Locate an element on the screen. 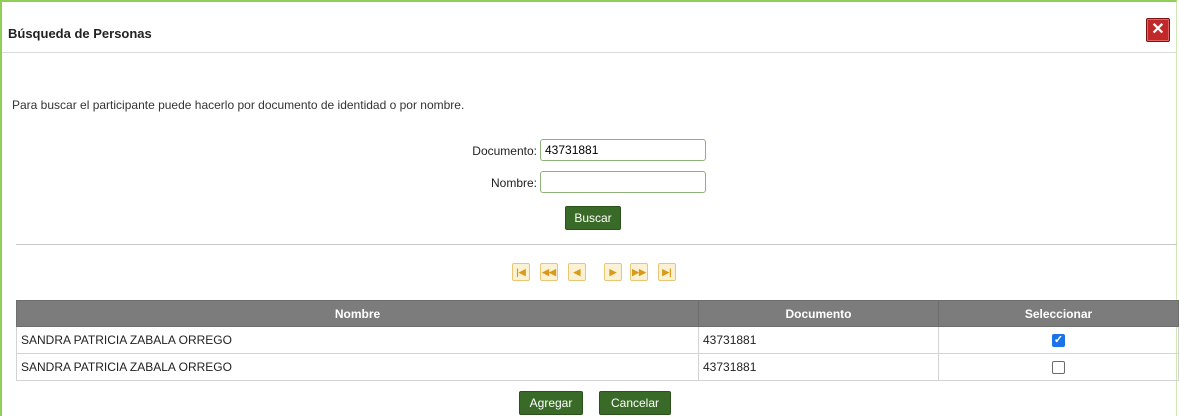 This screenshot has width=1179, height=418. nombre-input is located at coordinates (623, 182).